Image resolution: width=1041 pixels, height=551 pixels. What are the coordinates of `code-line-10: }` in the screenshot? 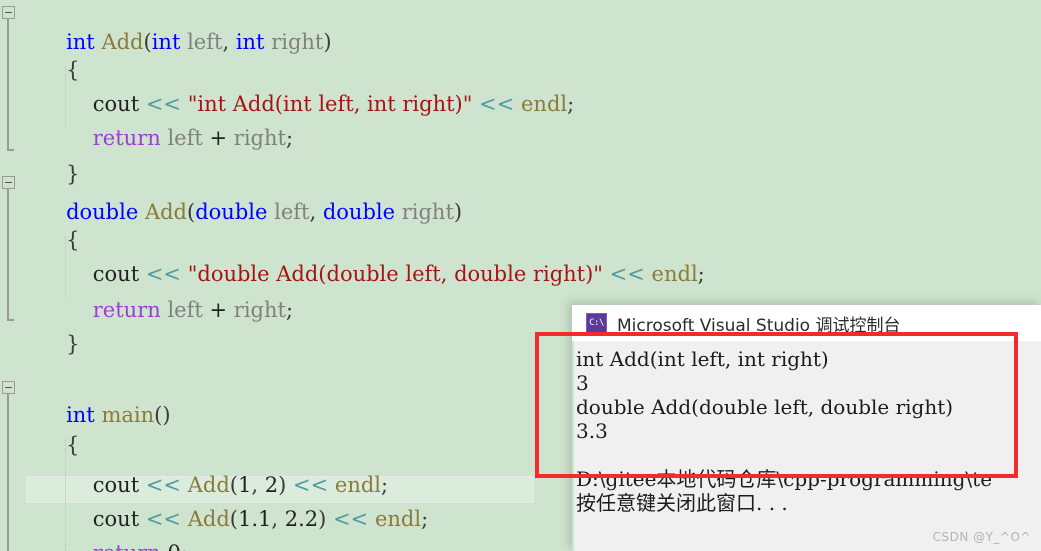 It's located at (39, 329).